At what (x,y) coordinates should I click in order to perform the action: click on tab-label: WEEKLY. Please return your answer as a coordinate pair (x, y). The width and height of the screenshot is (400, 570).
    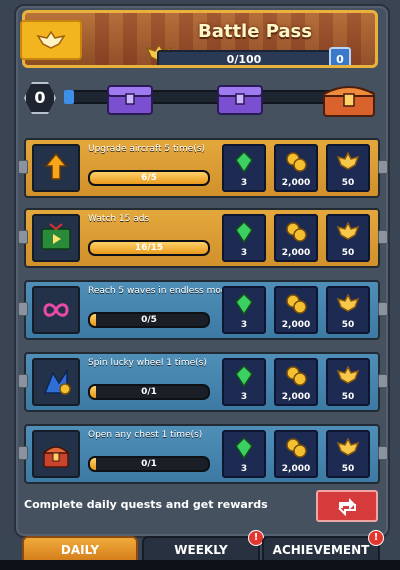
    Looking at the image, I should click on (201, 550).